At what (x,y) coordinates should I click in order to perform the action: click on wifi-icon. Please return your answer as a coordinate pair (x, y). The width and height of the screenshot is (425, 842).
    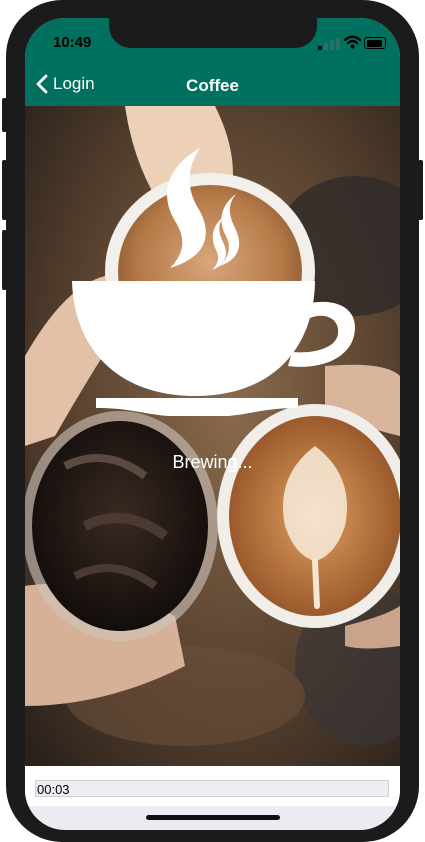
    Looking at the image, I should click on (352, 42).